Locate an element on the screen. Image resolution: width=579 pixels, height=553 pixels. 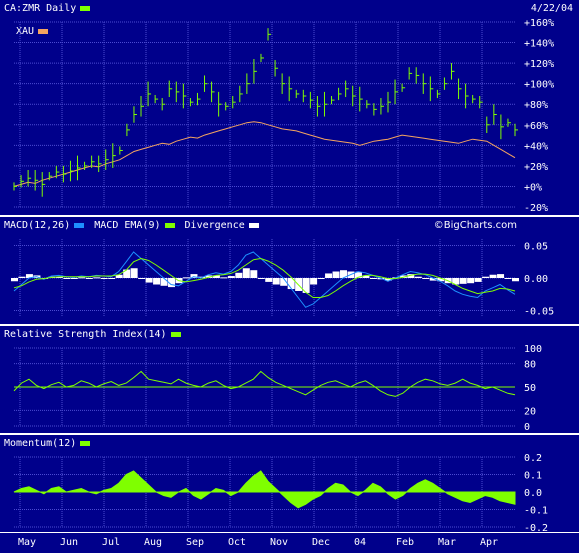
y-tick-label: 0.05 is located at coordinates (536, 247).